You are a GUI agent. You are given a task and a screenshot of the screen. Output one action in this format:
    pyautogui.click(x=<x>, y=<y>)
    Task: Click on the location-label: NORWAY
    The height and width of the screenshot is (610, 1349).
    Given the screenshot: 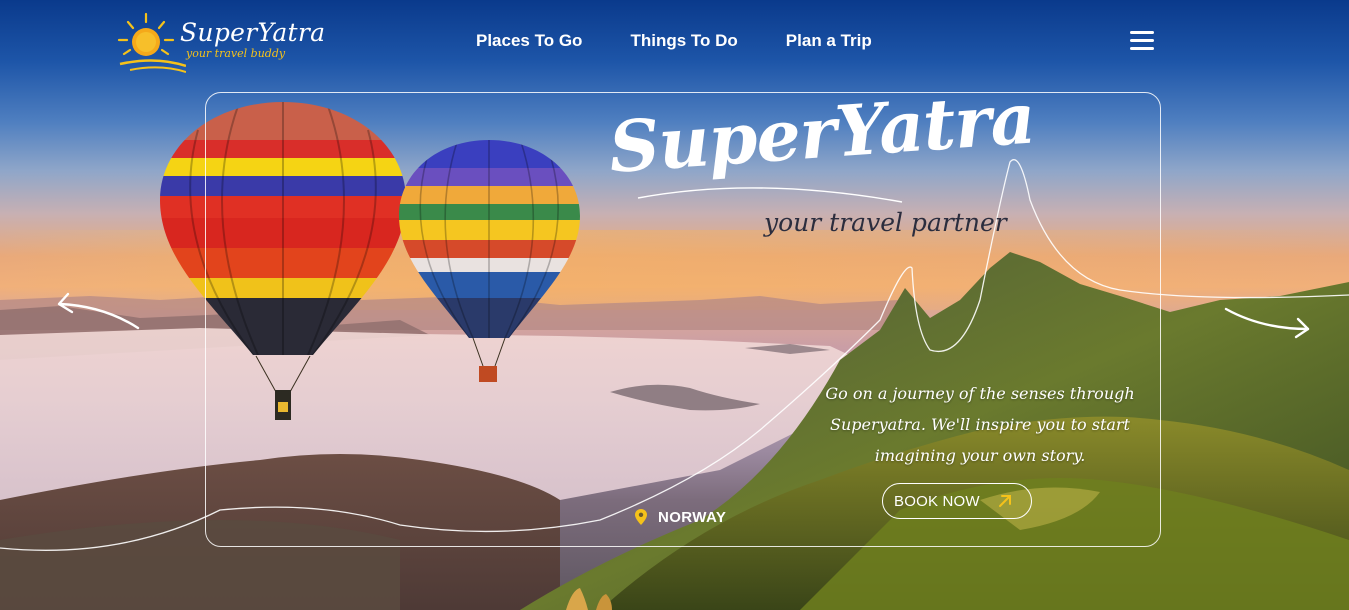 What is the action you would take?
    pyautogui.click(x=680, y=517)
    